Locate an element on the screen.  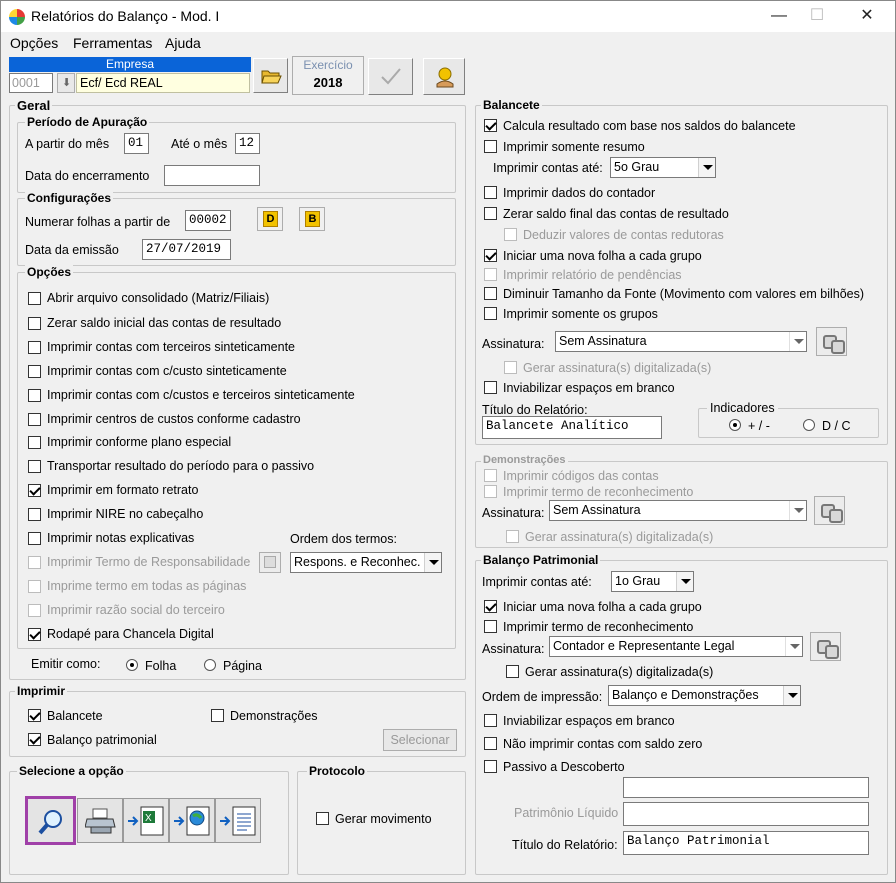
open-folder-button is located at coordinates (270, 75).